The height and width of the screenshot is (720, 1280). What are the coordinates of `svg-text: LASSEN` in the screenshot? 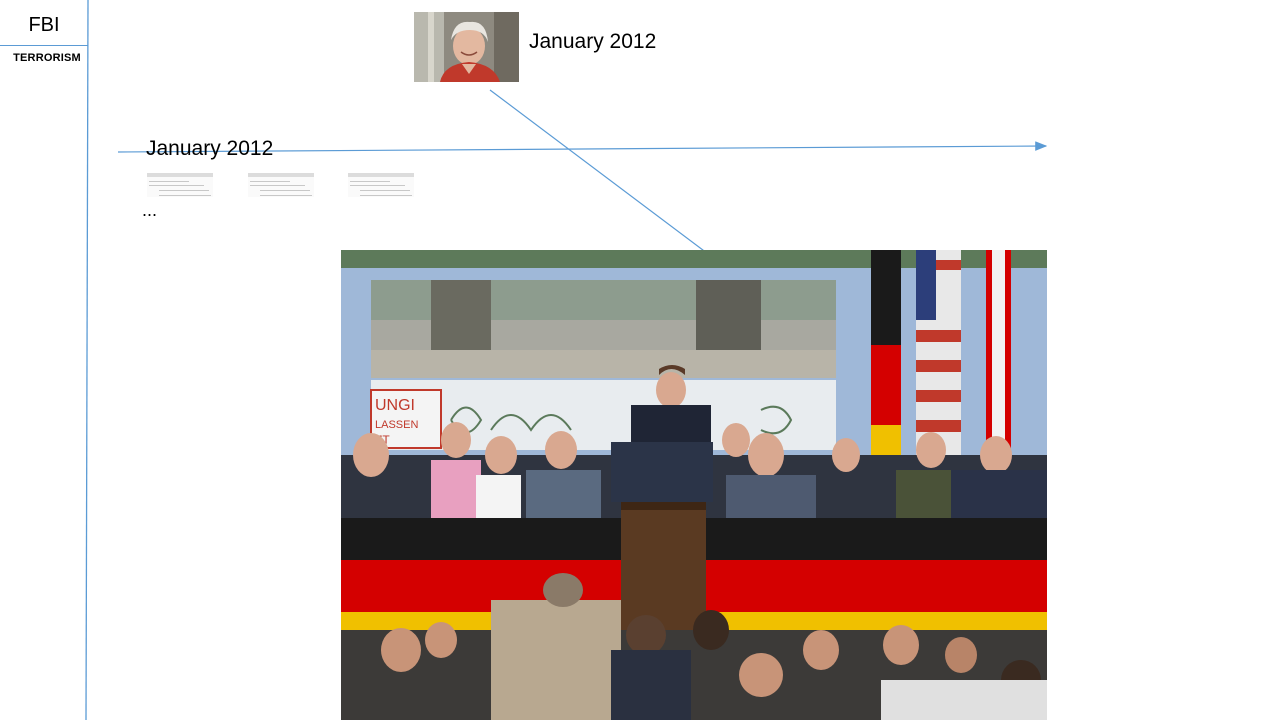 It's located at (396, 425).